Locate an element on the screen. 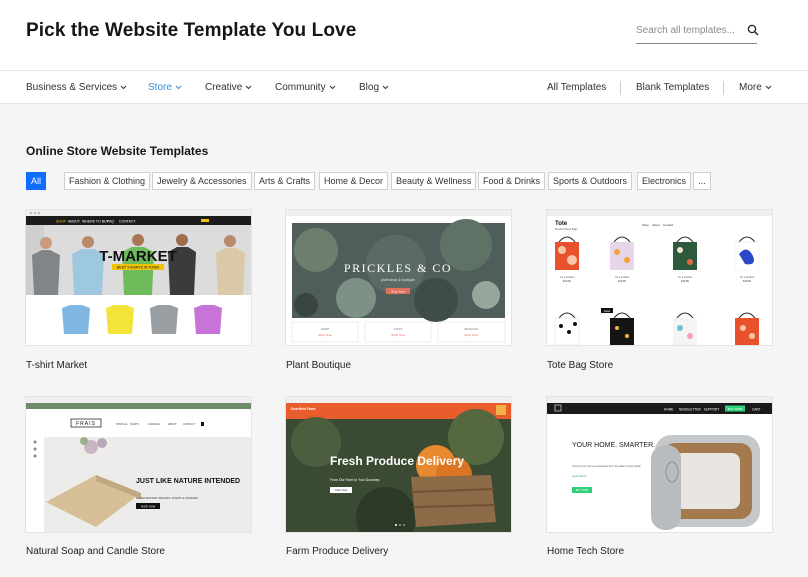 The image size is (808, 577). search-icon is located at coordinates (753, 30).